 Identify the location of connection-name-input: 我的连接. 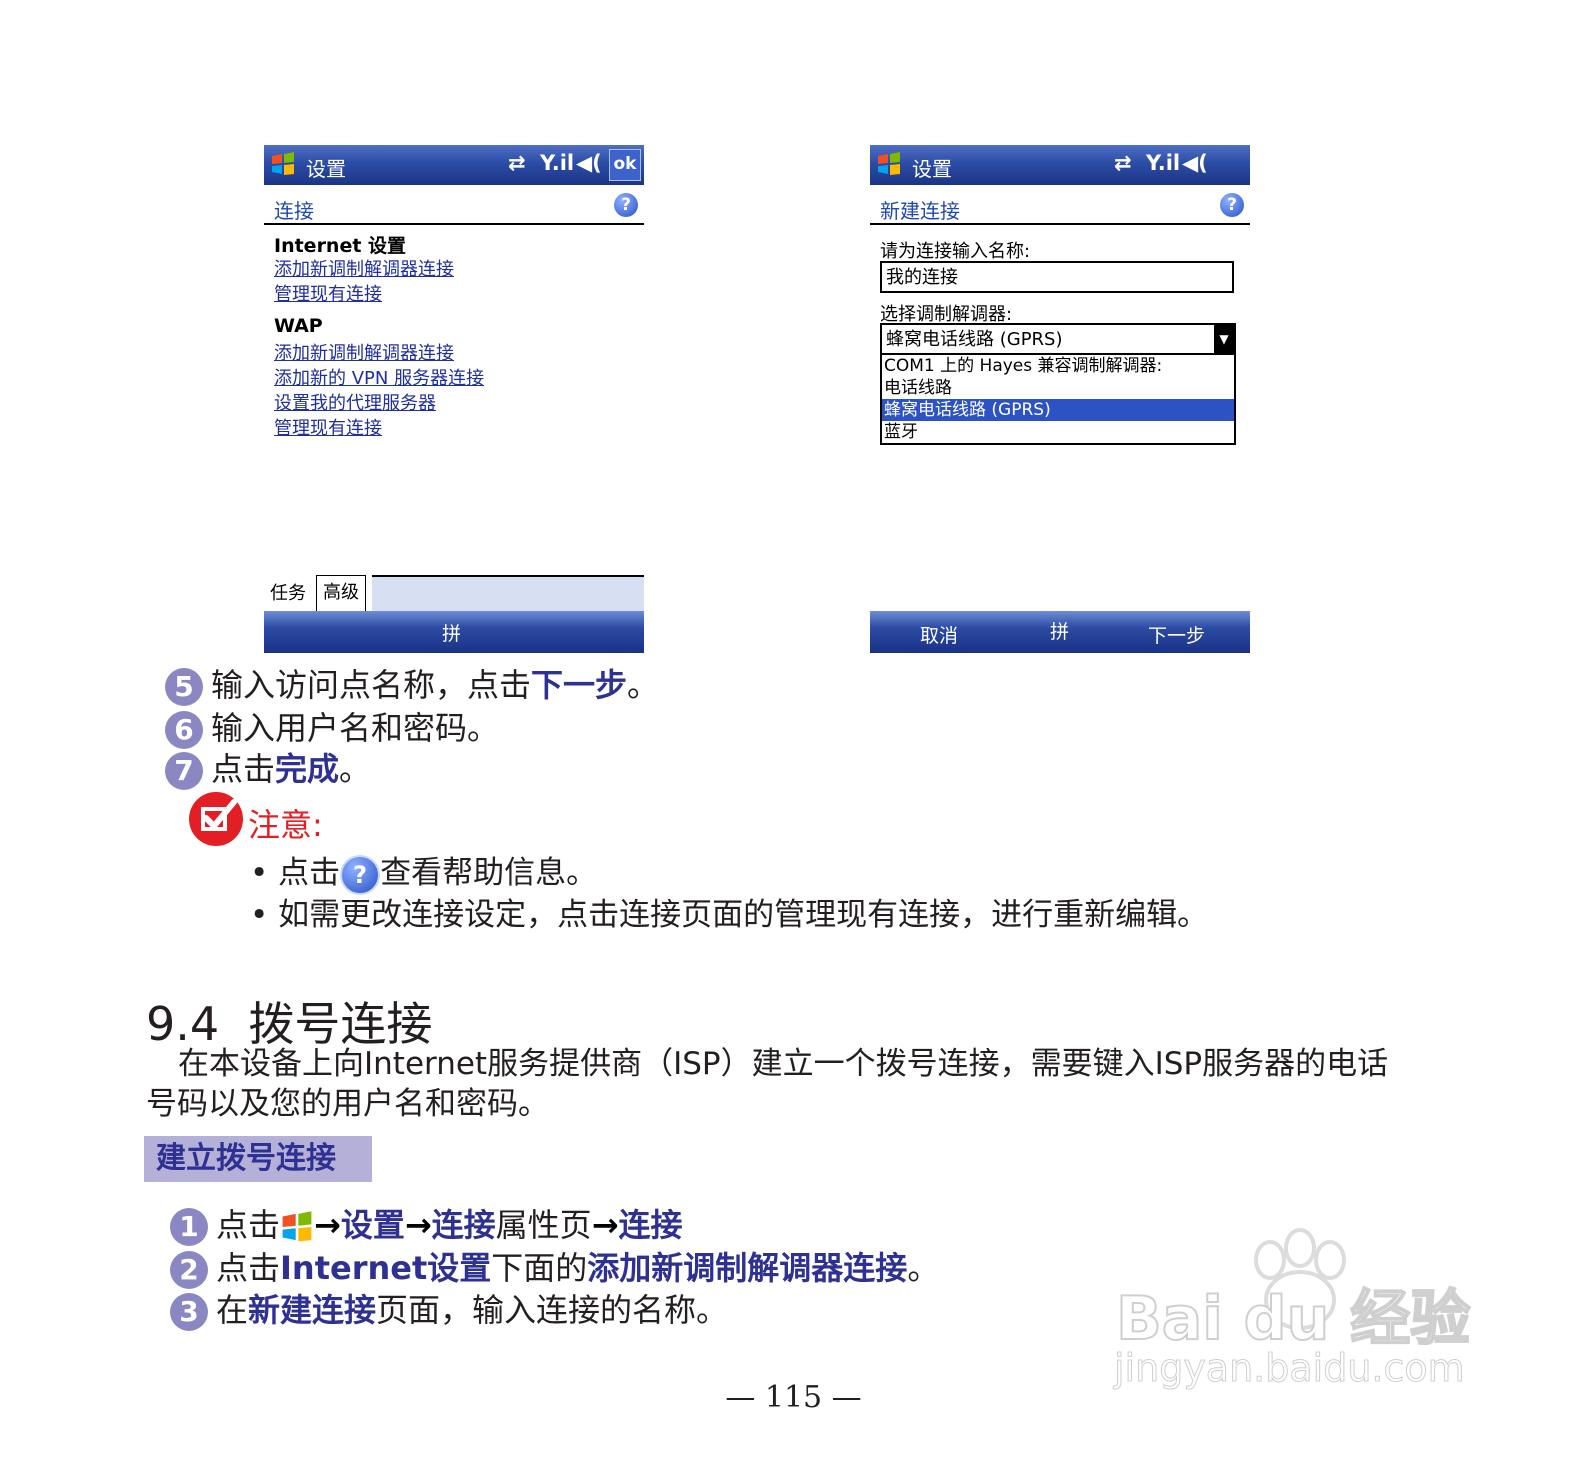
(1057, 277).